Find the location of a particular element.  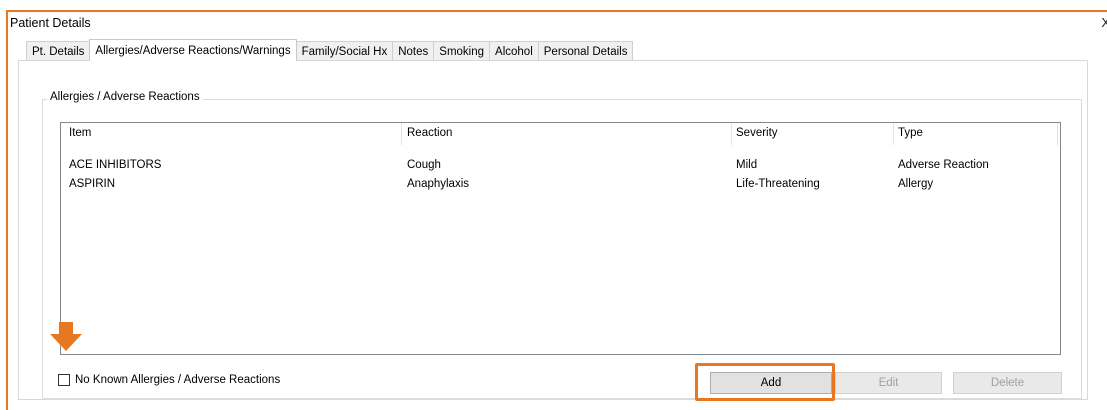

cell-severity: Mild is located at coordinates (747, 165).